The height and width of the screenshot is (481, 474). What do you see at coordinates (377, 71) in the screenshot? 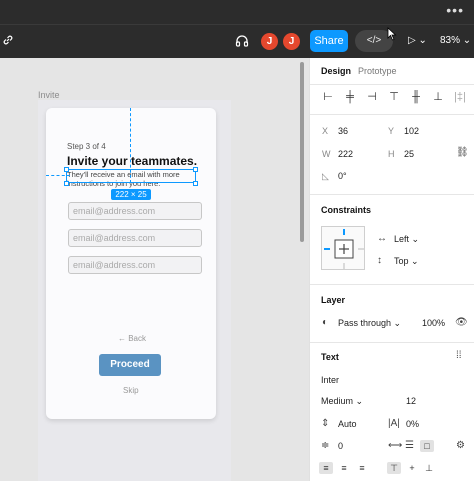
I see `tab-prototype: Prototype` at bounding box center [377, 71].